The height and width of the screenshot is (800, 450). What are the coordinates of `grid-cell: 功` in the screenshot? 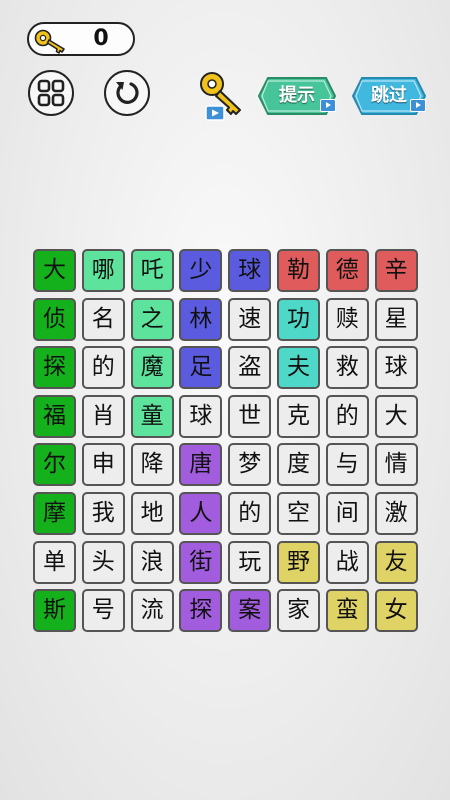 It's located at (298, 319).